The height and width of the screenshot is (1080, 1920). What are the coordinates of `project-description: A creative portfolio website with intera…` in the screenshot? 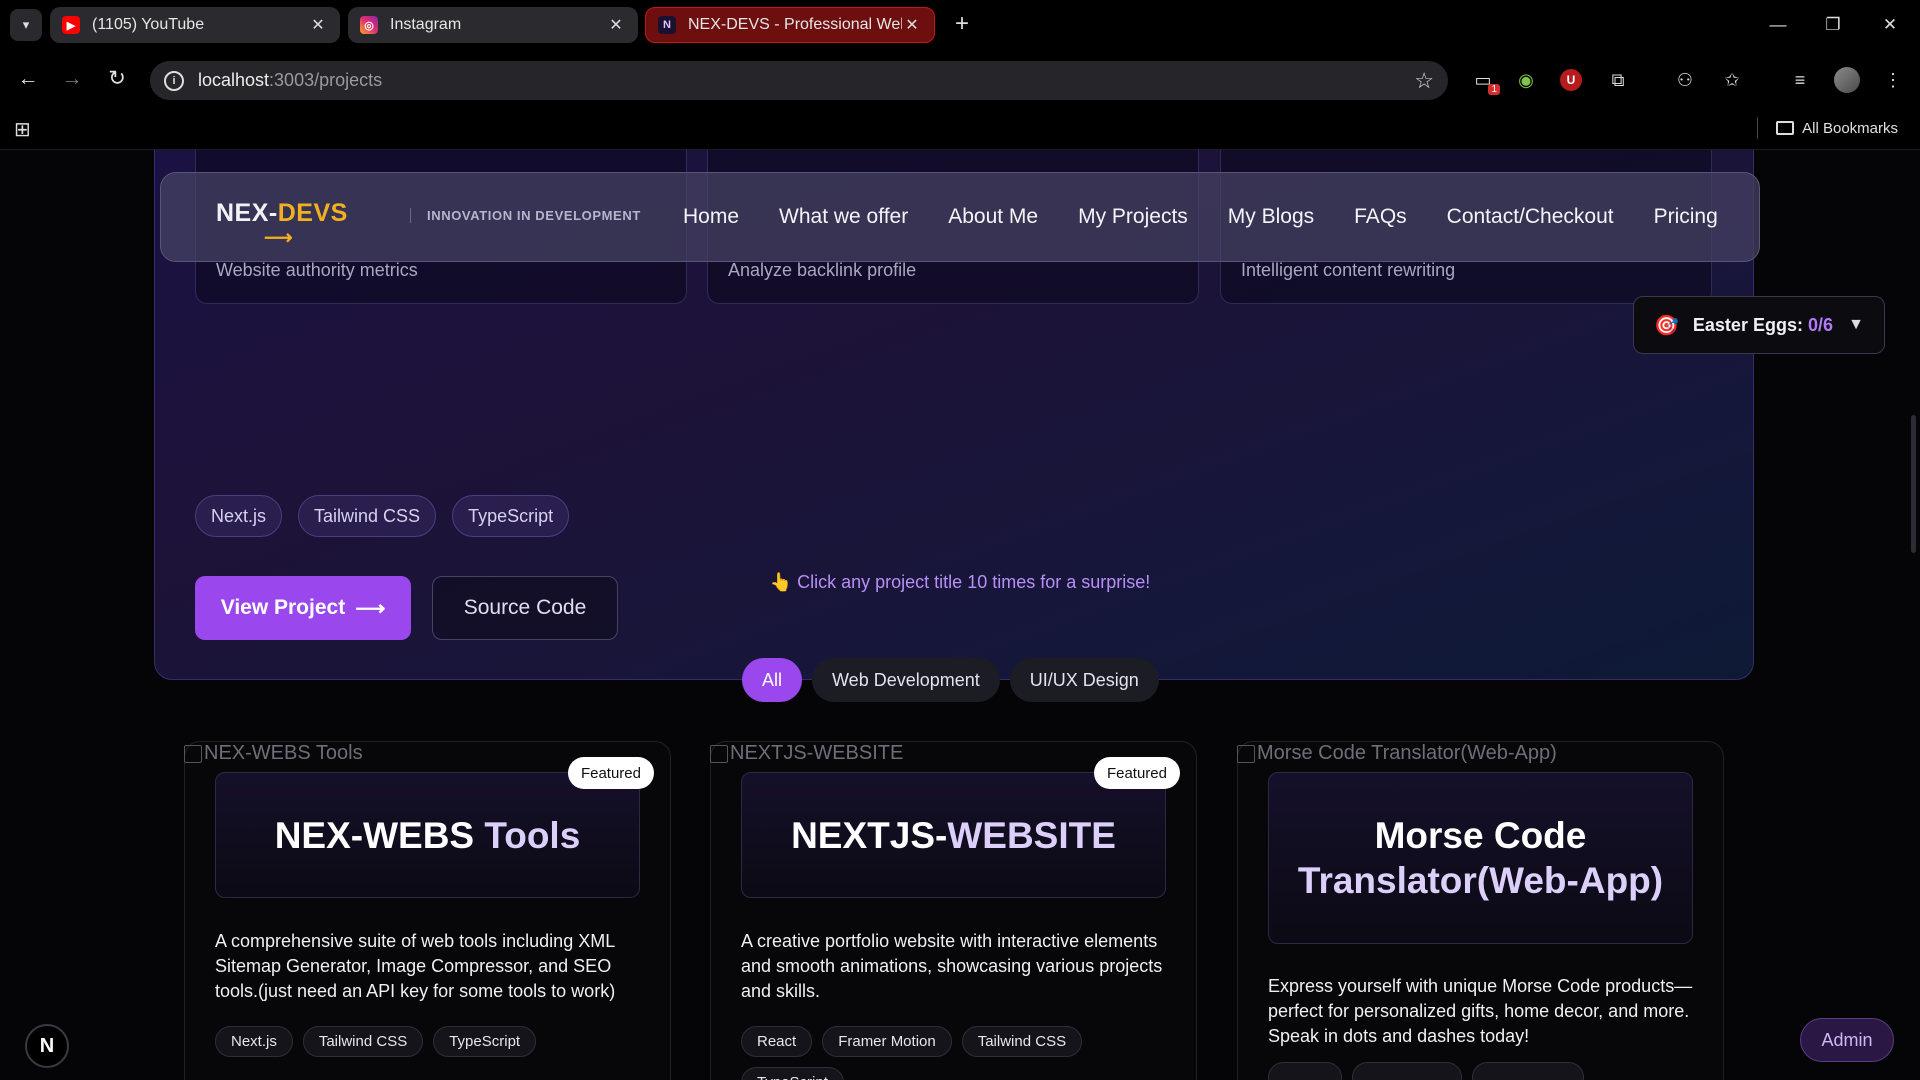 It's located at (952, 966).